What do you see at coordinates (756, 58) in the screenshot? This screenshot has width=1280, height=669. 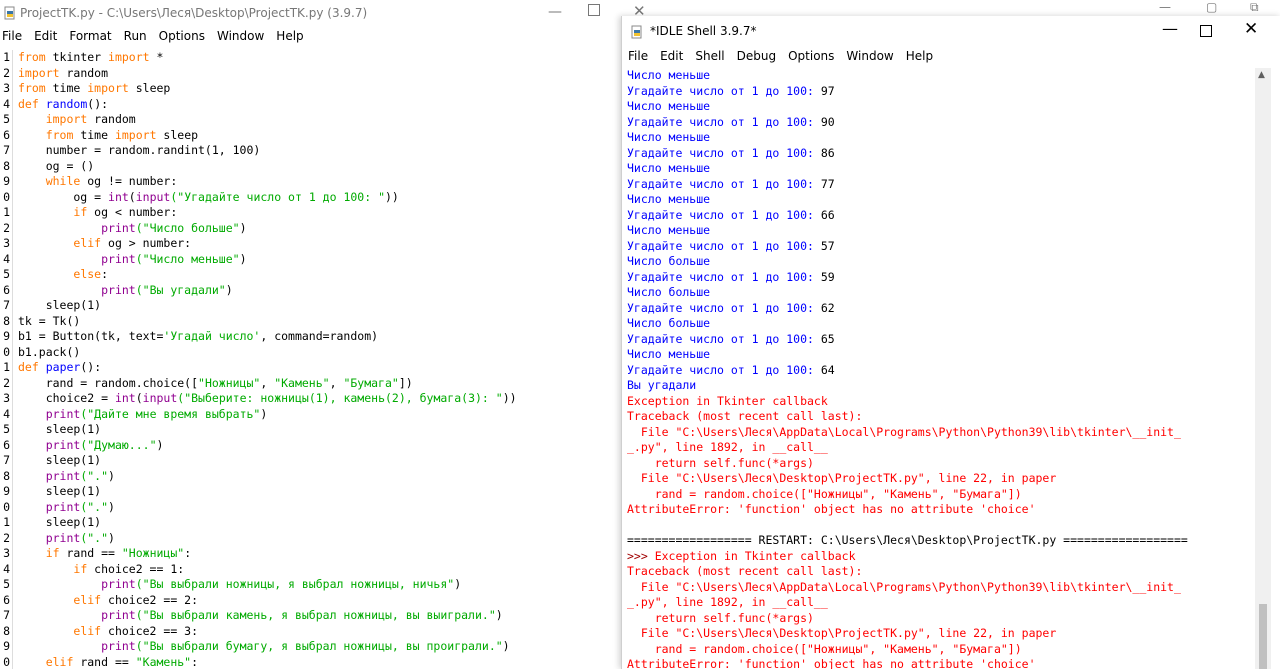 I see `shell-menu-debug: Debug` at bounding box center [756, 58].